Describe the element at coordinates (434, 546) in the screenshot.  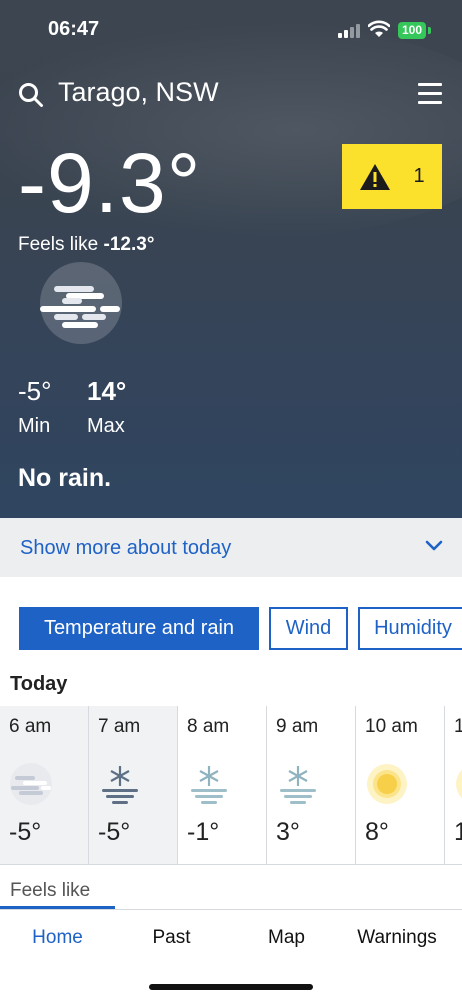
I see `chevron-down-icon` at that location.